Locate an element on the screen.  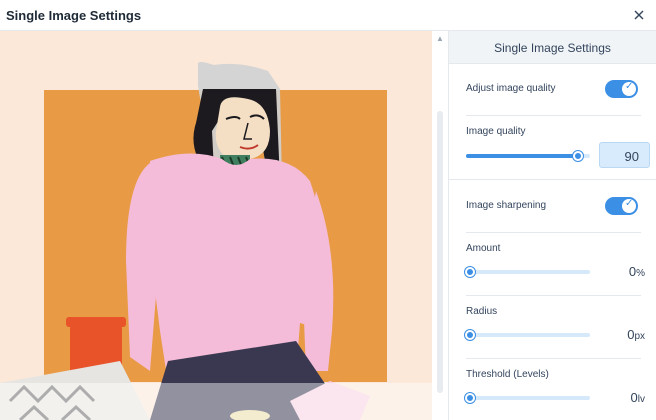
scrollbar-thumb is located at coordinates (440, 252).